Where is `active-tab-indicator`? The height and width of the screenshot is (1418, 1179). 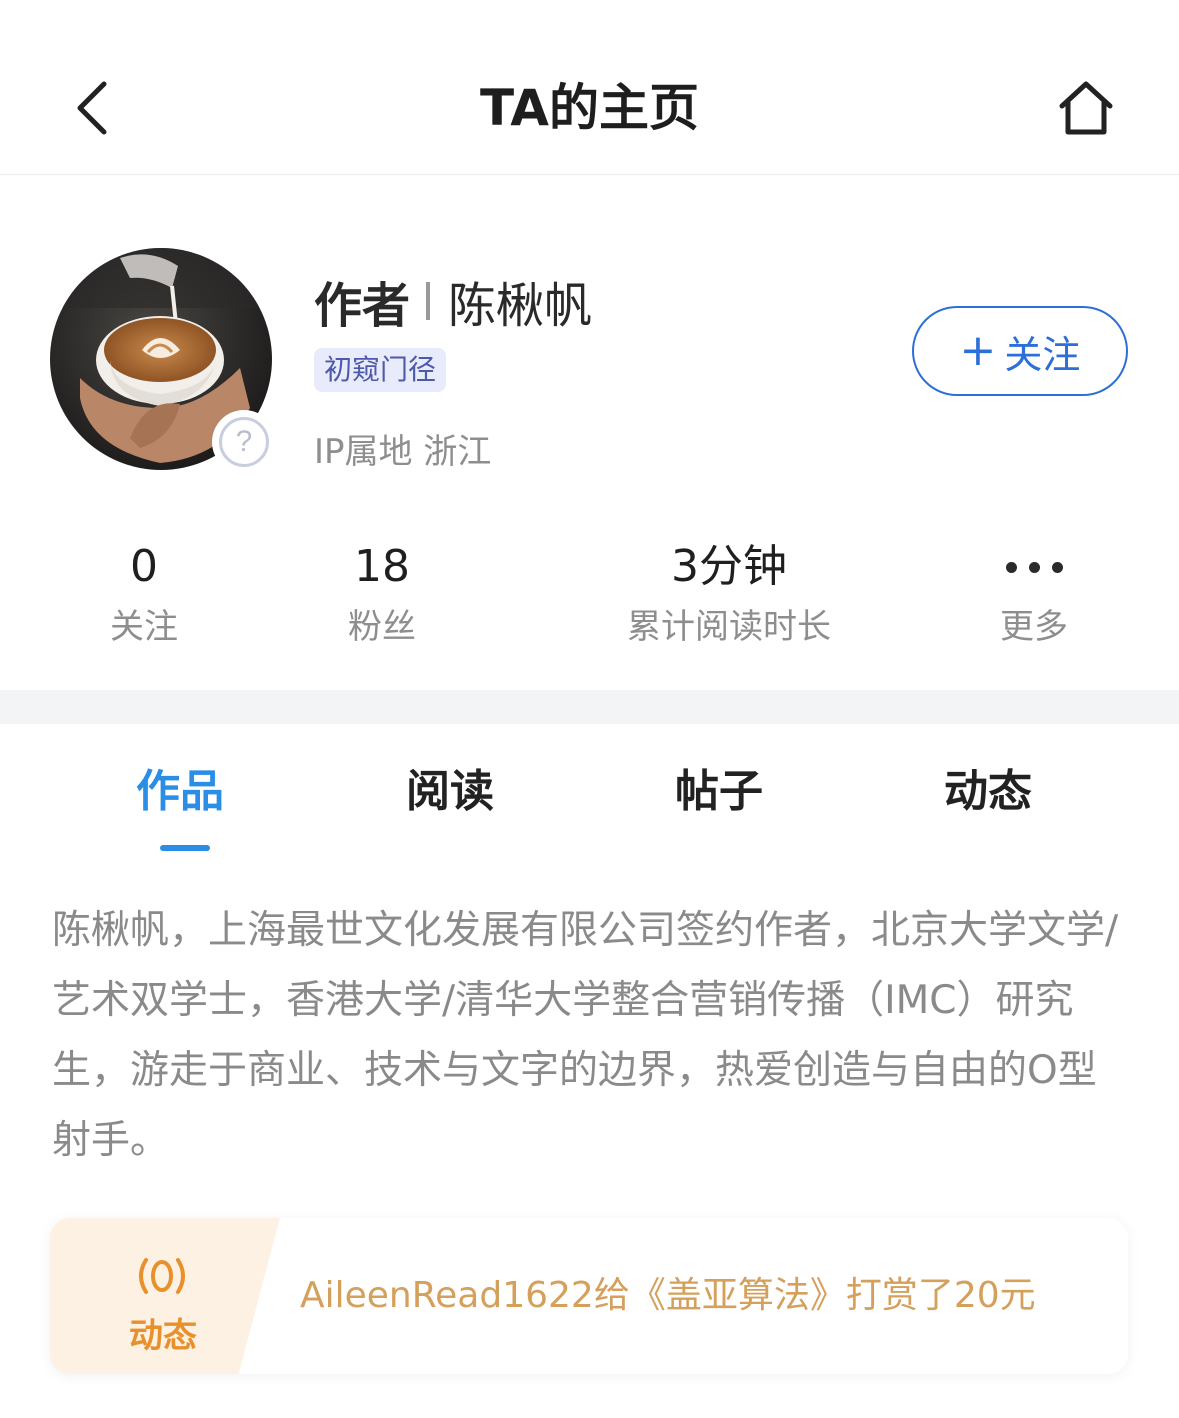 active-tab-indicator is located at coordinates (185, 848).